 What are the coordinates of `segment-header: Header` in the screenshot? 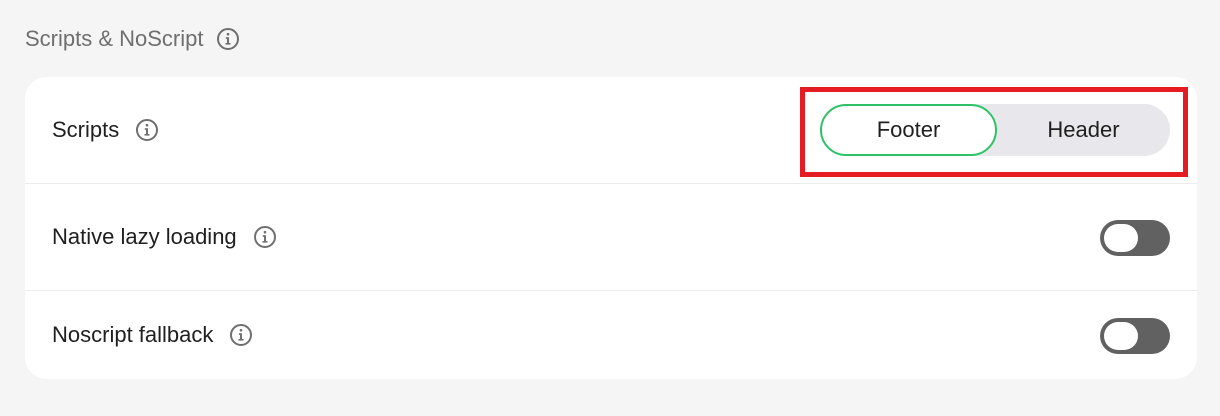 It's located at (1083, 130).